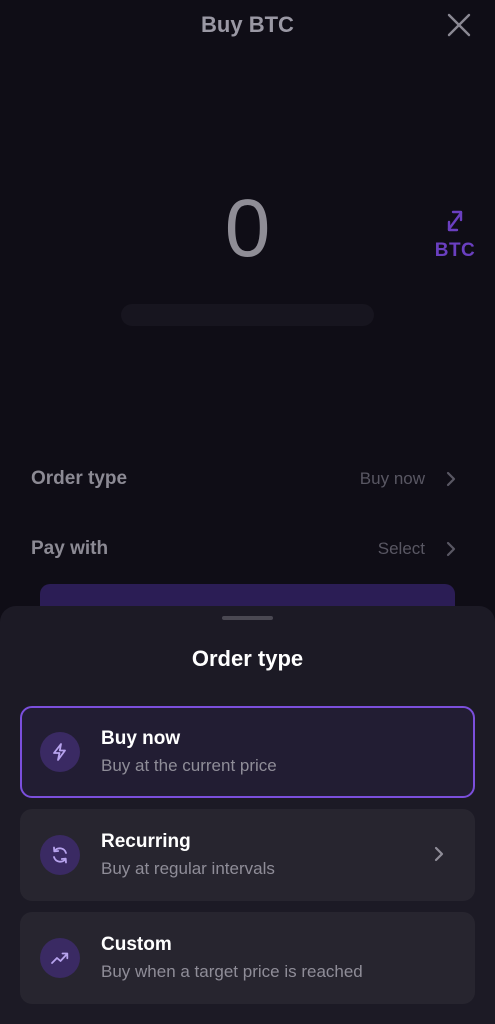 This screenshot has width=495, height=1024. What do you see at coordinates (247, 618) in the screenshot?
I see `sheet-drag-handle` at bounding box center [247, 618].